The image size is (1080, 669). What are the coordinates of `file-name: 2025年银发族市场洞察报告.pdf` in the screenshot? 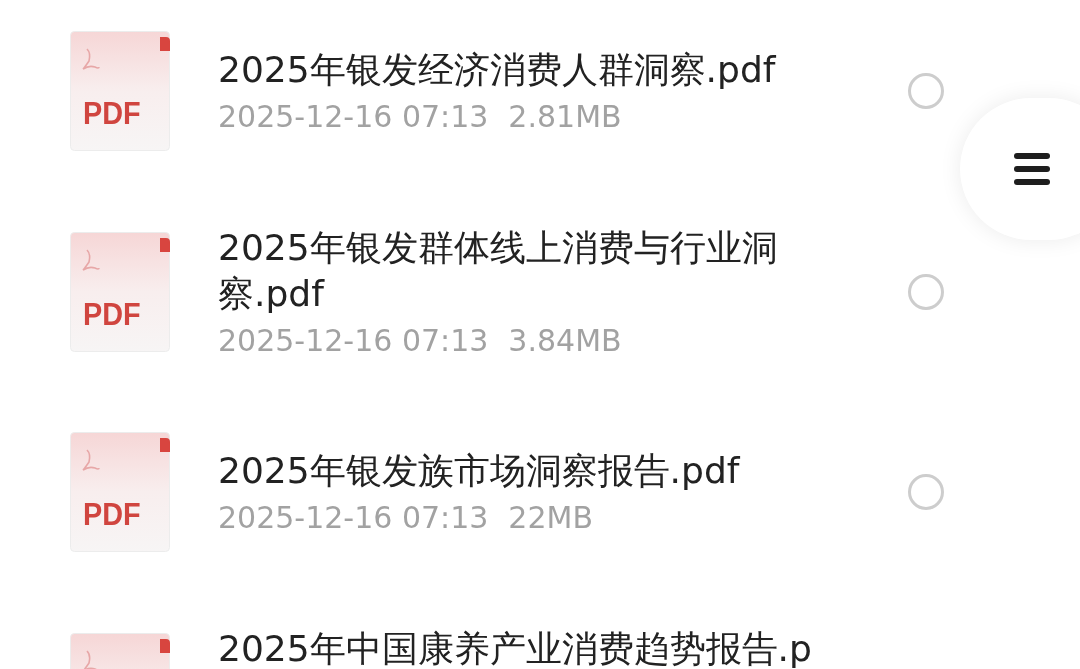 It's located at (538, 471).